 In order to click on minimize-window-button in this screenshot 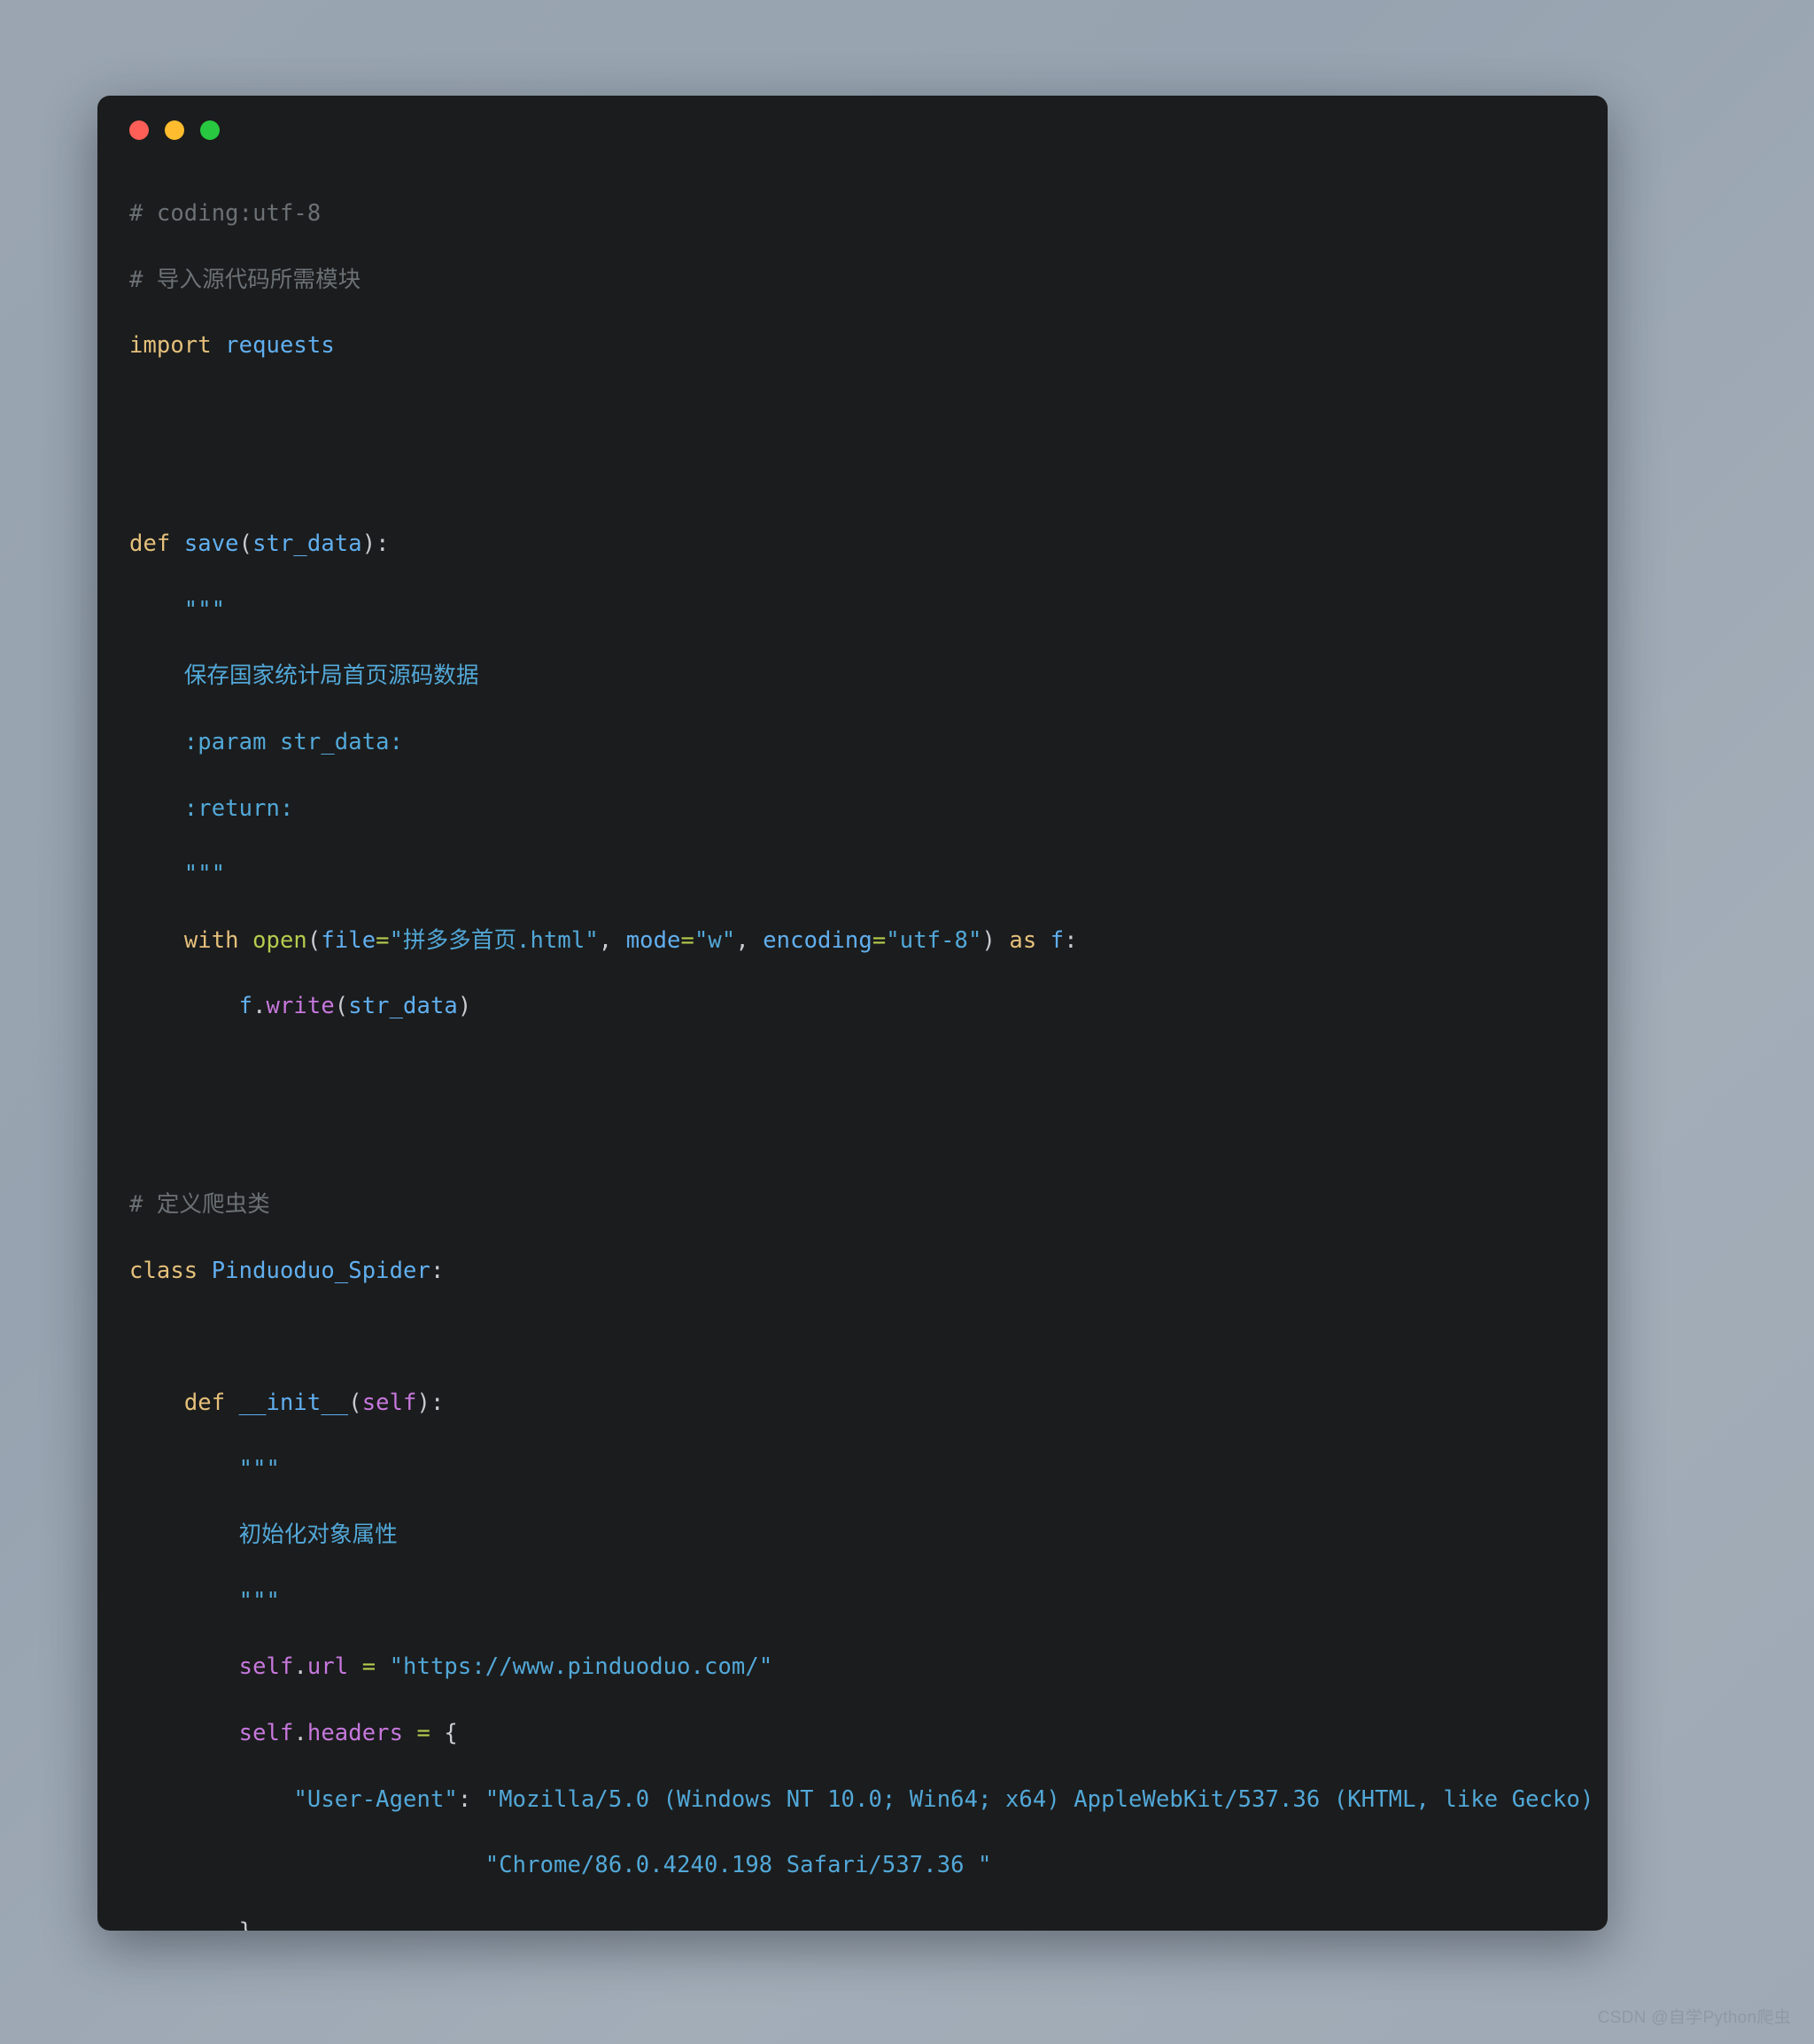, I will do `click(174, 130)`.